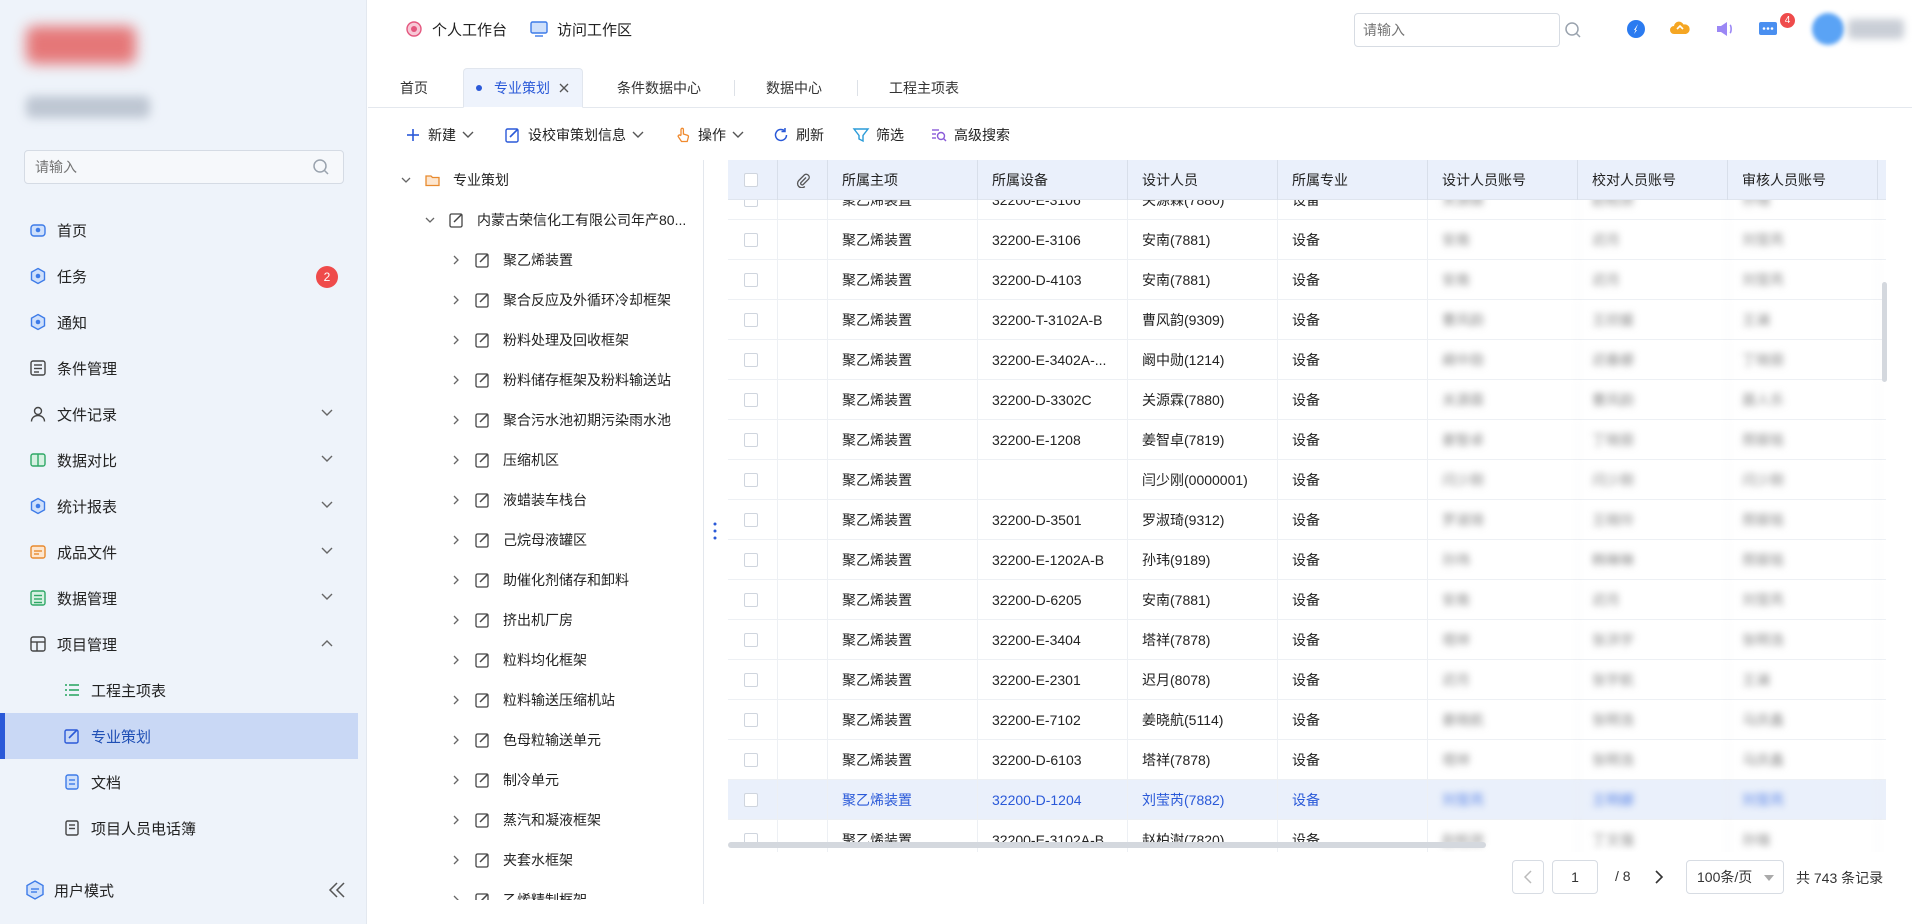 The height and width of the screenshot is (924, 1912). What do you see at coordinates (1884, 332) in the screenshot?
I see `vertical-scrollbar` at bounding box center [1884, 332].